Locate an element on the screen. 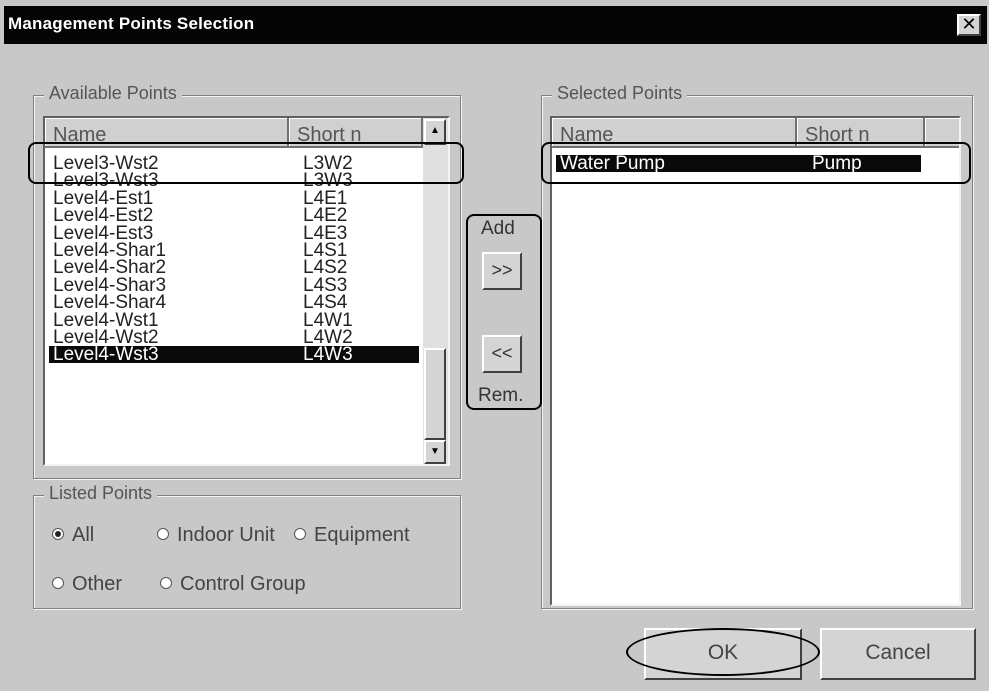  title-bar: Management Points Selection ✕ is located at coordinates (495, 25).